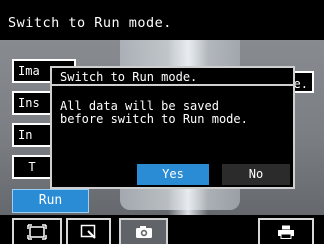 This screenshot has height=244, width=324. I want to click on frame-icon, so click(37, 232).